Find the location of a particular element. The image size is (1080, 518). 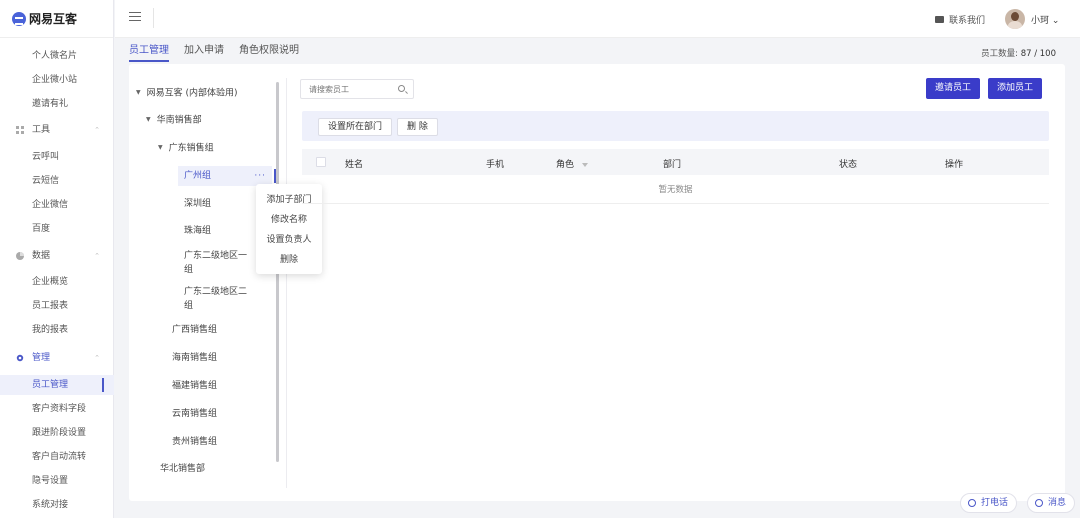

employee-count: 员工数量: 87 / 100 is located at coordinates (1018, 53).